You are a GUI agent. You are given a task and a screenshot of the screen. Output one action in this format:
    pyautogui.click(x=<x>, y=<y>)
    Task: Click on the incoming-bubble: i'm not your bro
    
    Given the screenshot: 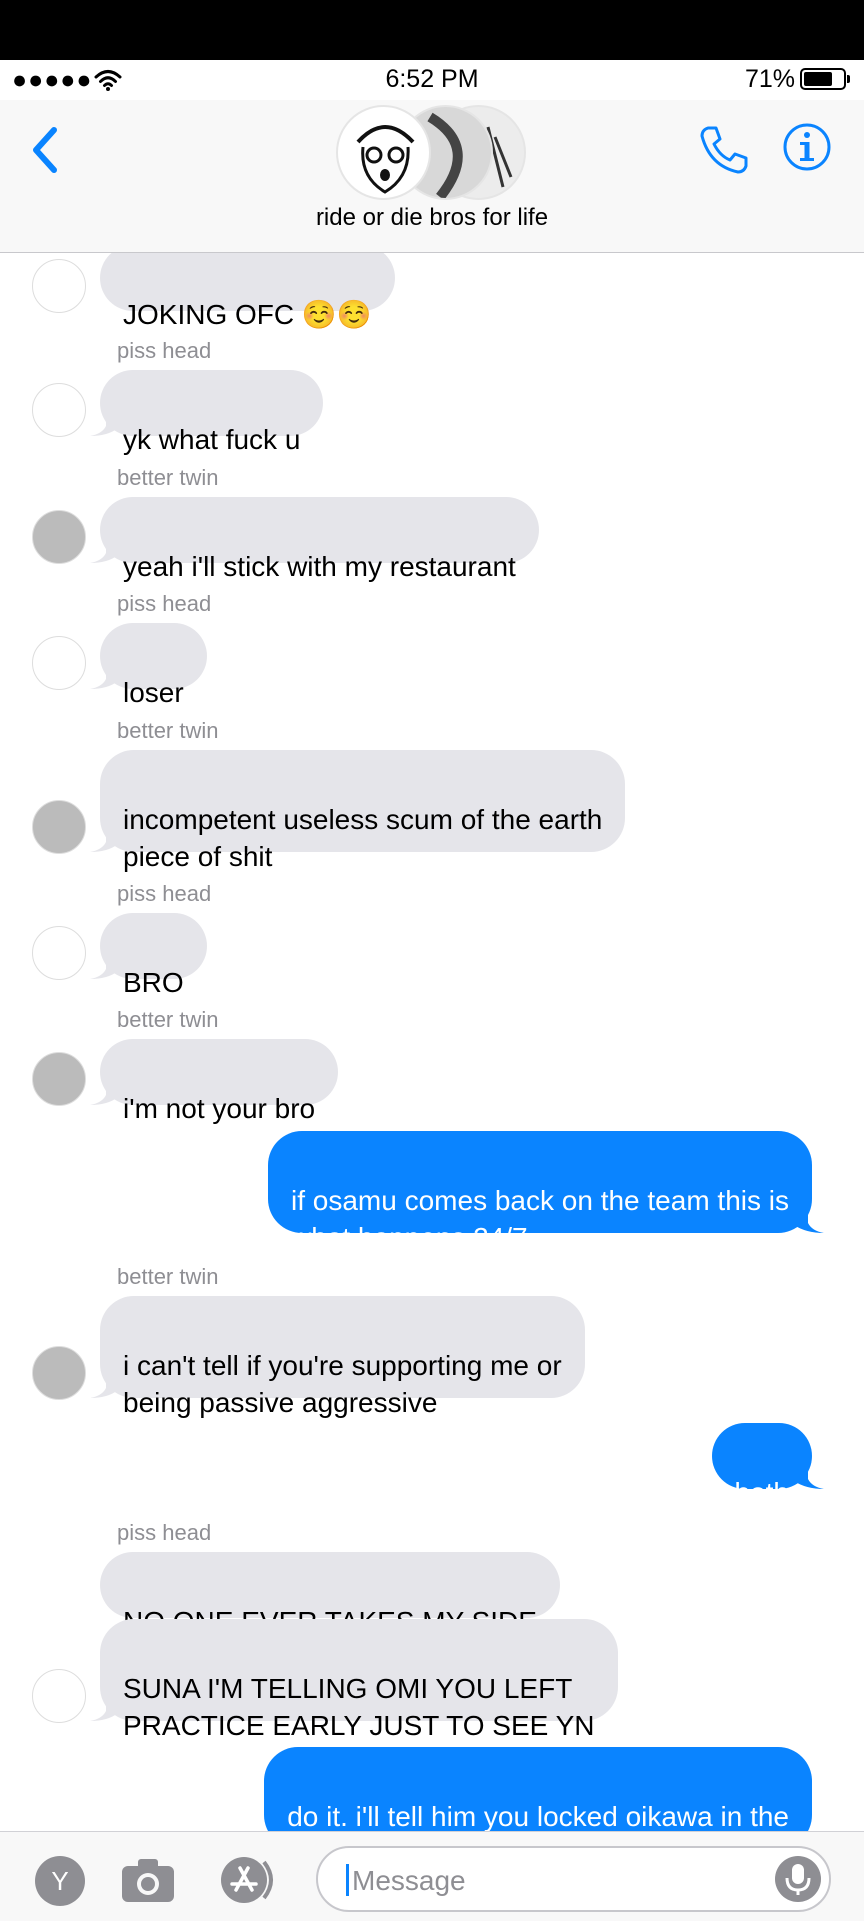 What is the action you would take?
    pyautogui.click(x=214, y=1081)
    